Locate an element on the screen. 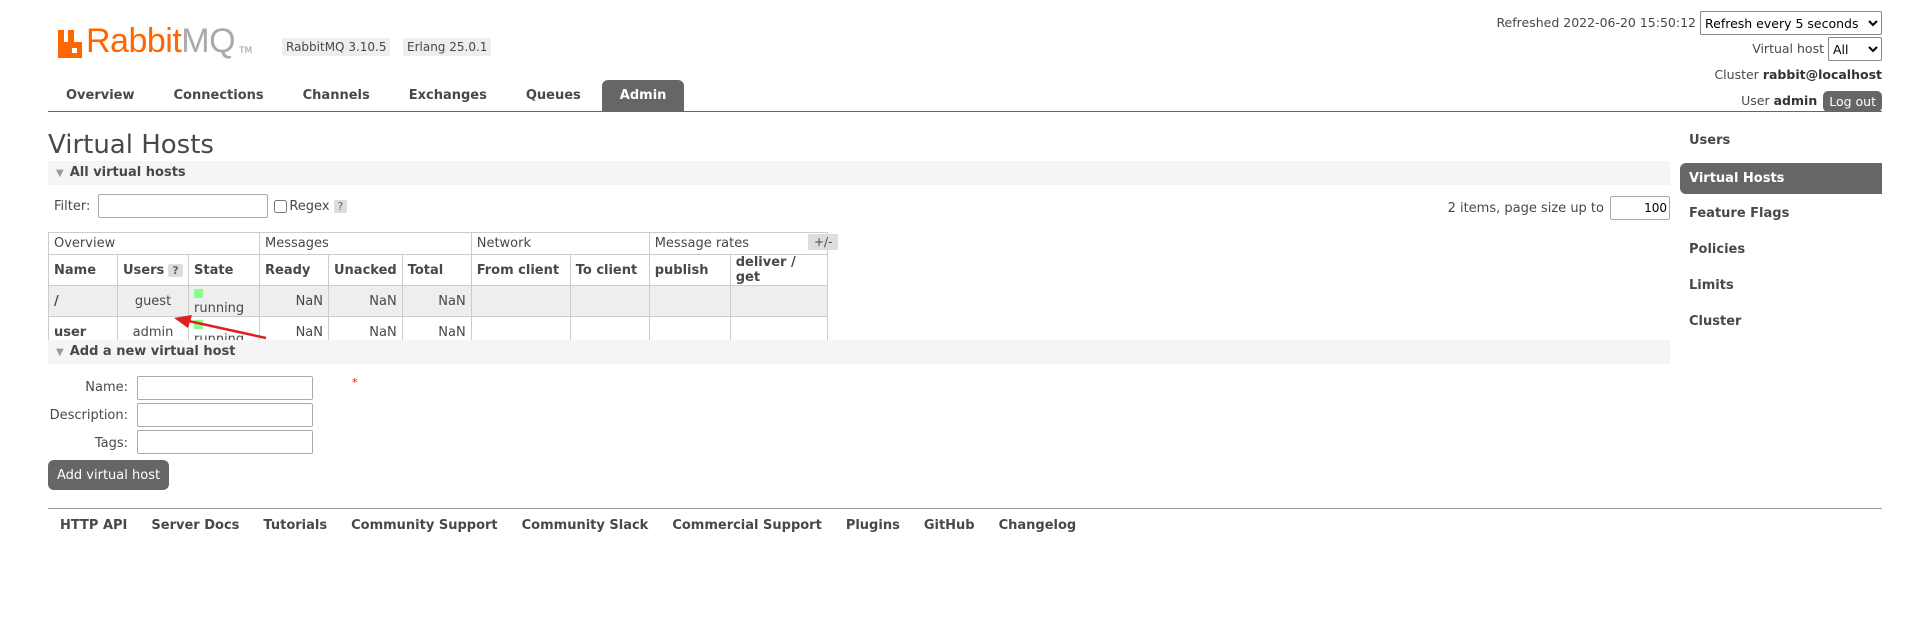 The width and height of the screenshot is (1916, 631). description-label: Description: is located at coordinates (88, 415).